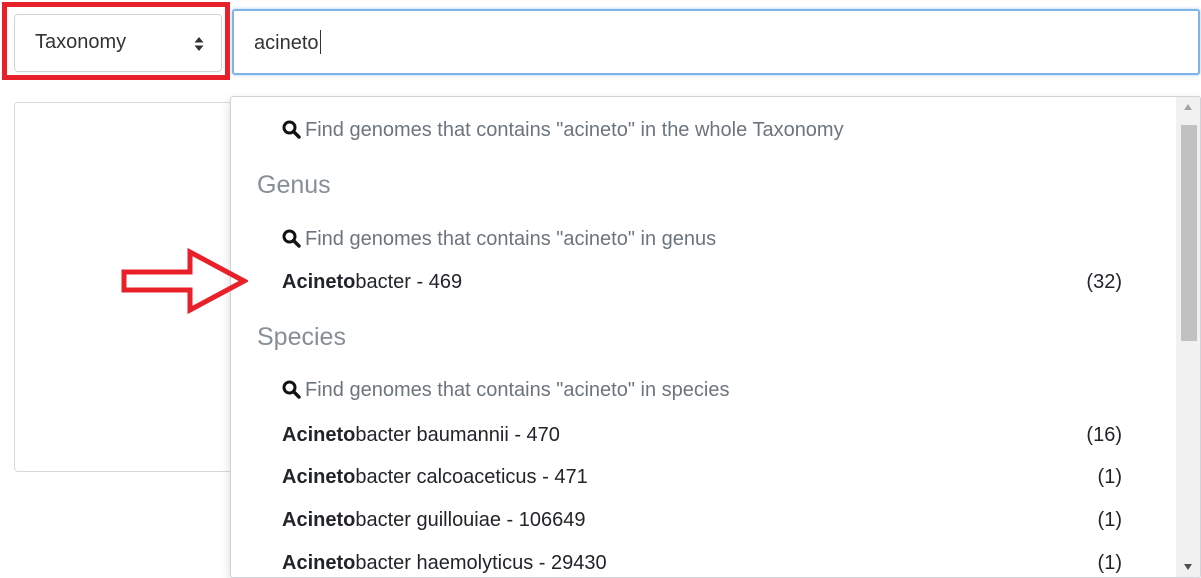  What do you see at coordinates (702, 524) in the screenshot?
I see `species-result-item: Acinetobacter guillouiae - 106649 (1)` at bounding box center [702, 524].